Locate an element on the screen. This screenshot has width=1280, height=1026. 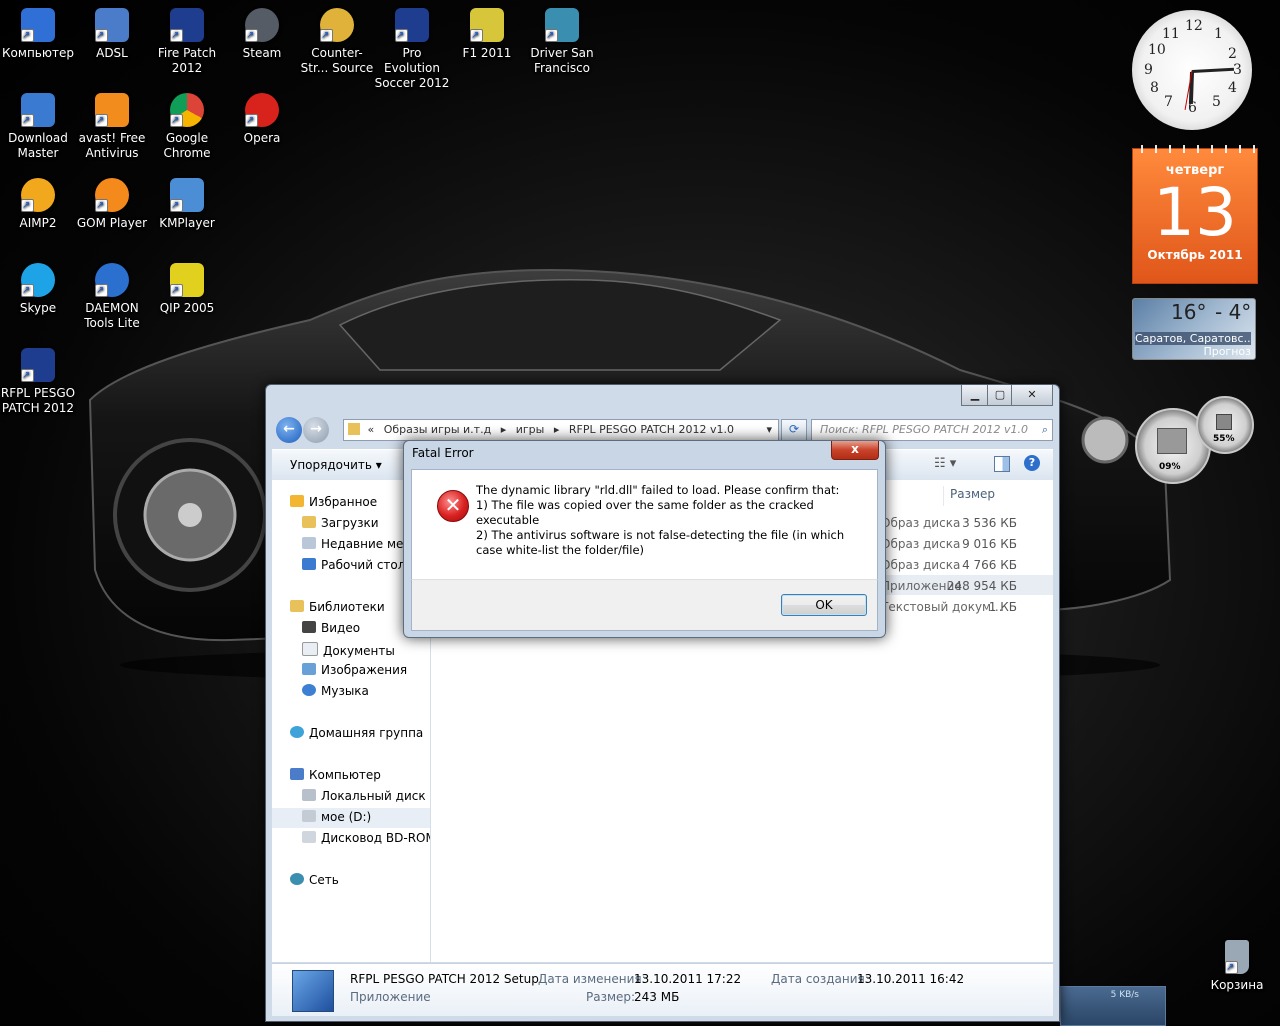
calendar-gadget: четверг 13 Октябрь 2011 is located at coordinates (1195, 214).